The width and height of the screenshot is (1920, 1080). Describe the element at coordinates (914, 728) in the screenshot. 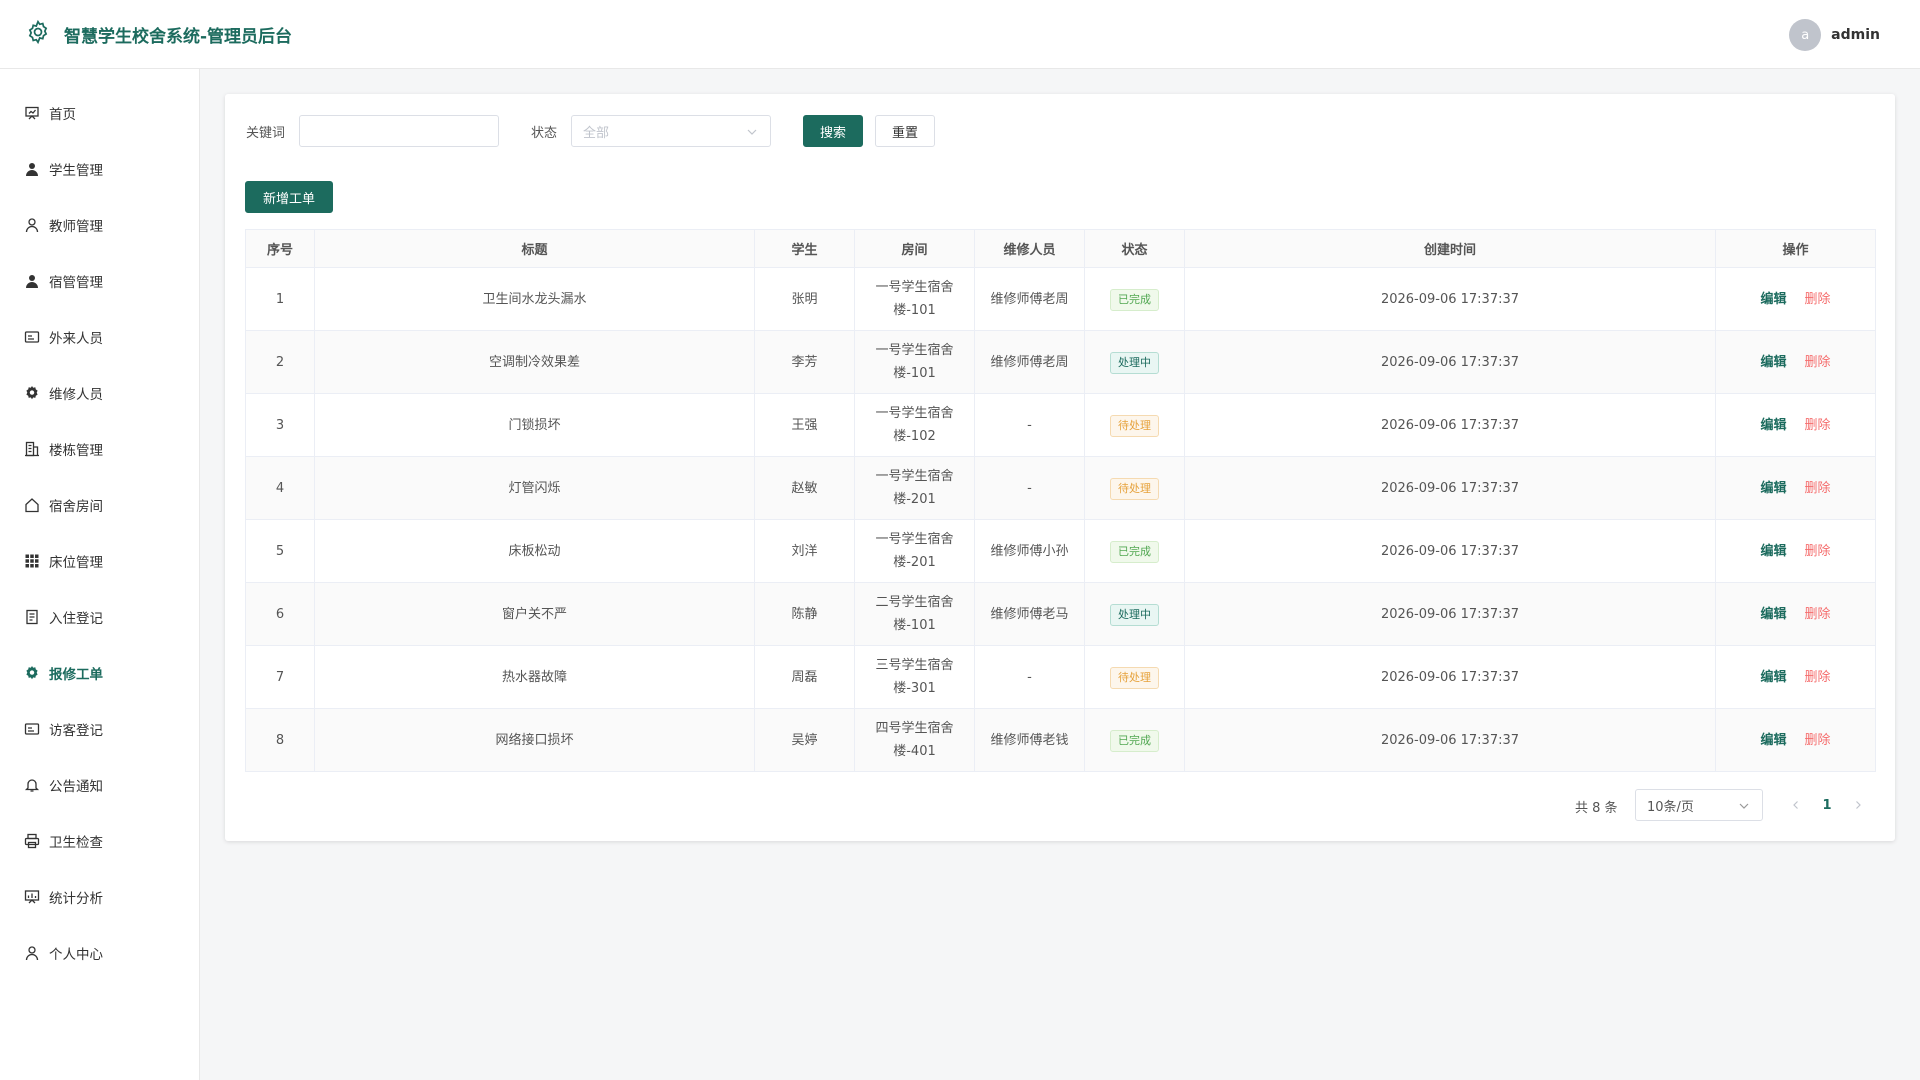

I see `room-line1: 四号学生宿舍` at that location.